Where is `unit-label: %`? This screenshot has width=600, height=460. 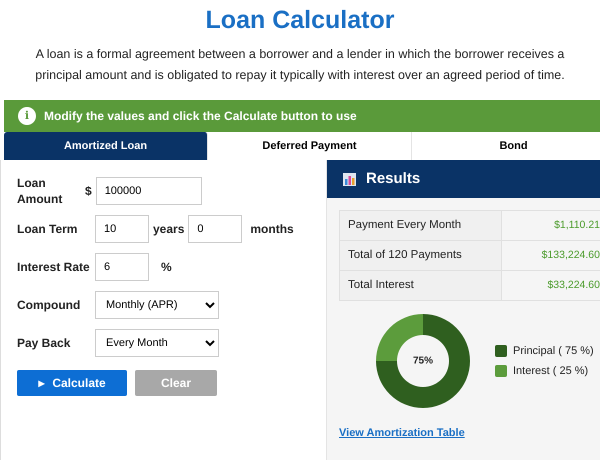
unit-label: % is located at coordinates (166, 267).